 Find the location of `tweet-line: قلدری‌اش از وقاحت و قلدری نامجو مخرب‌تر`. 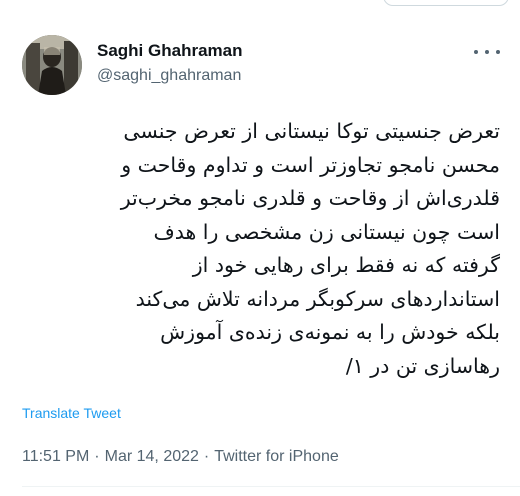

tweet-line: قلدری‌اش از وقاحت و قلدری نامجو مخرب‌تر is located at coordinates (310, 198).